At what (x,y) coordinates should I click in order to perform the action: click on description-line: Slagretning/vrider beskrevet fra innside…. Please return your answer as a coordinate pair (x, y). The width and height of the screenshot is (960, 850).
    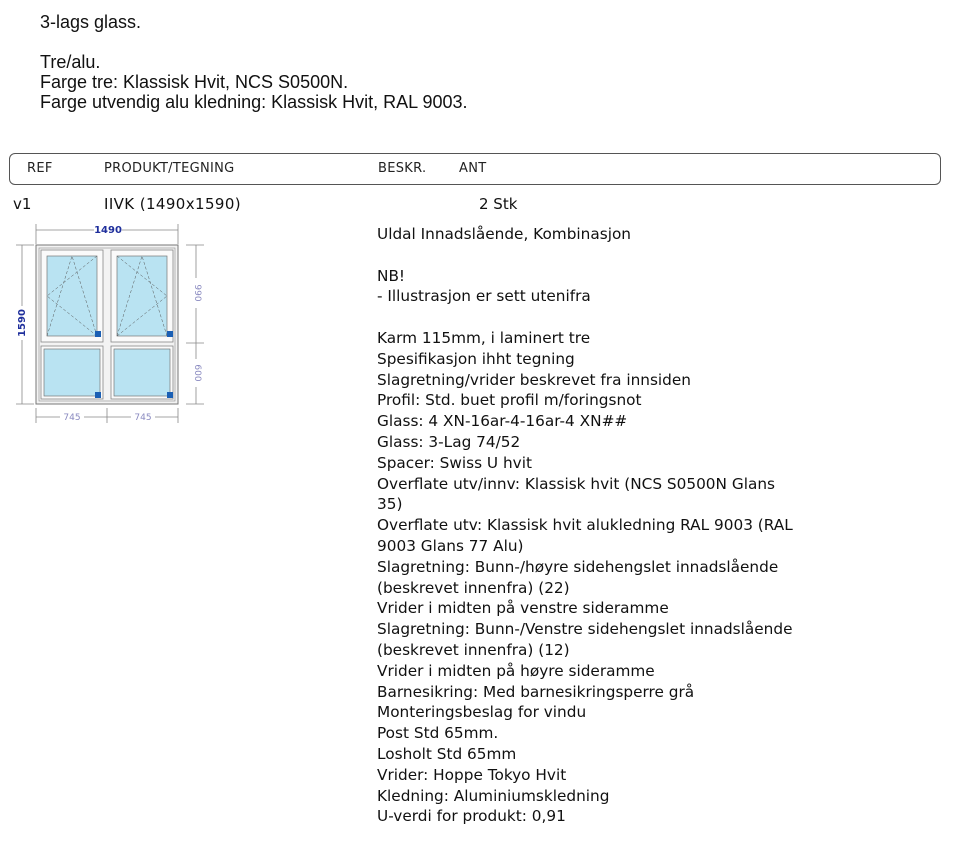
    Looking at the image, I should click on (534, 379).